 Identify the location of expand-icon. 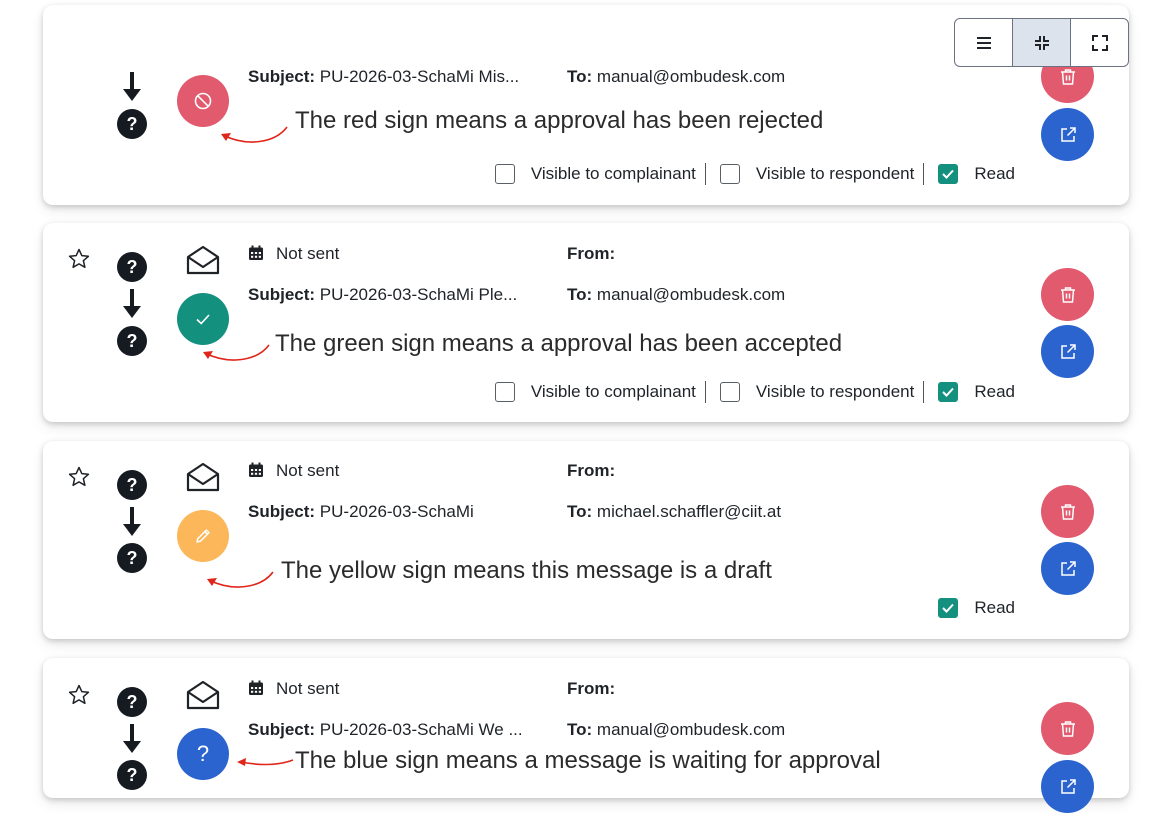
(1099, 42).